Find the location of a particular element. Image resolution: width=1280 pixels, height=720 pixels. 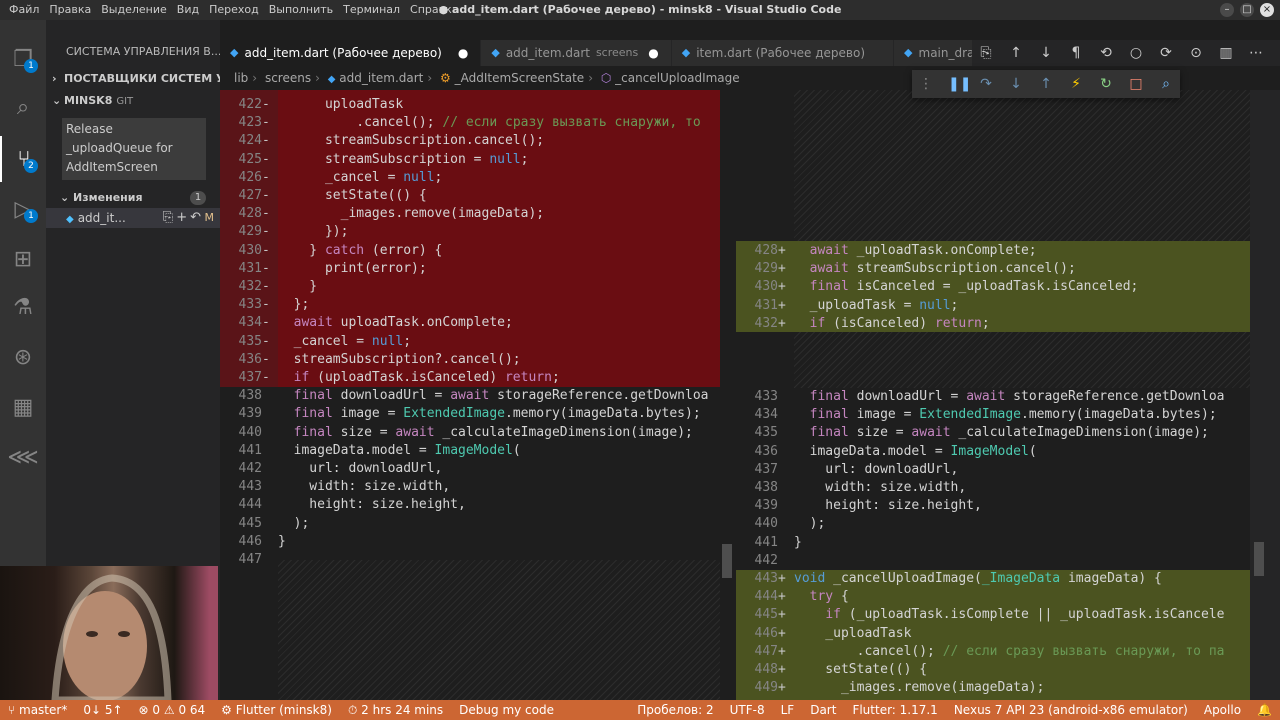

menu-item: Правка is located at coordinates (70, 10).